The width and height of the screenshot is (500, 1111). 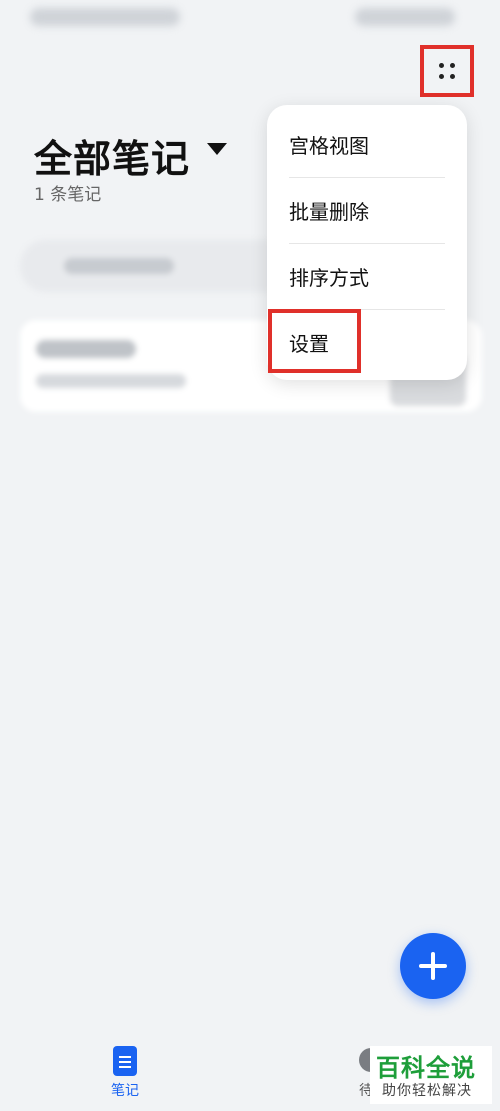 I want to click on more-options-button, so click(x=447, y=71).